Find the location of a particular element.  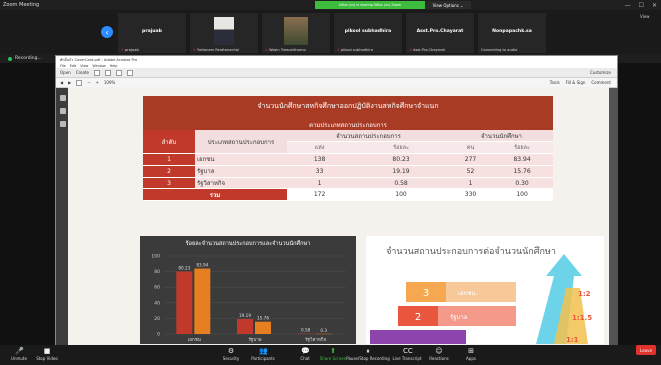

zoom-in-icon: + is located at coordinates (97, 82).